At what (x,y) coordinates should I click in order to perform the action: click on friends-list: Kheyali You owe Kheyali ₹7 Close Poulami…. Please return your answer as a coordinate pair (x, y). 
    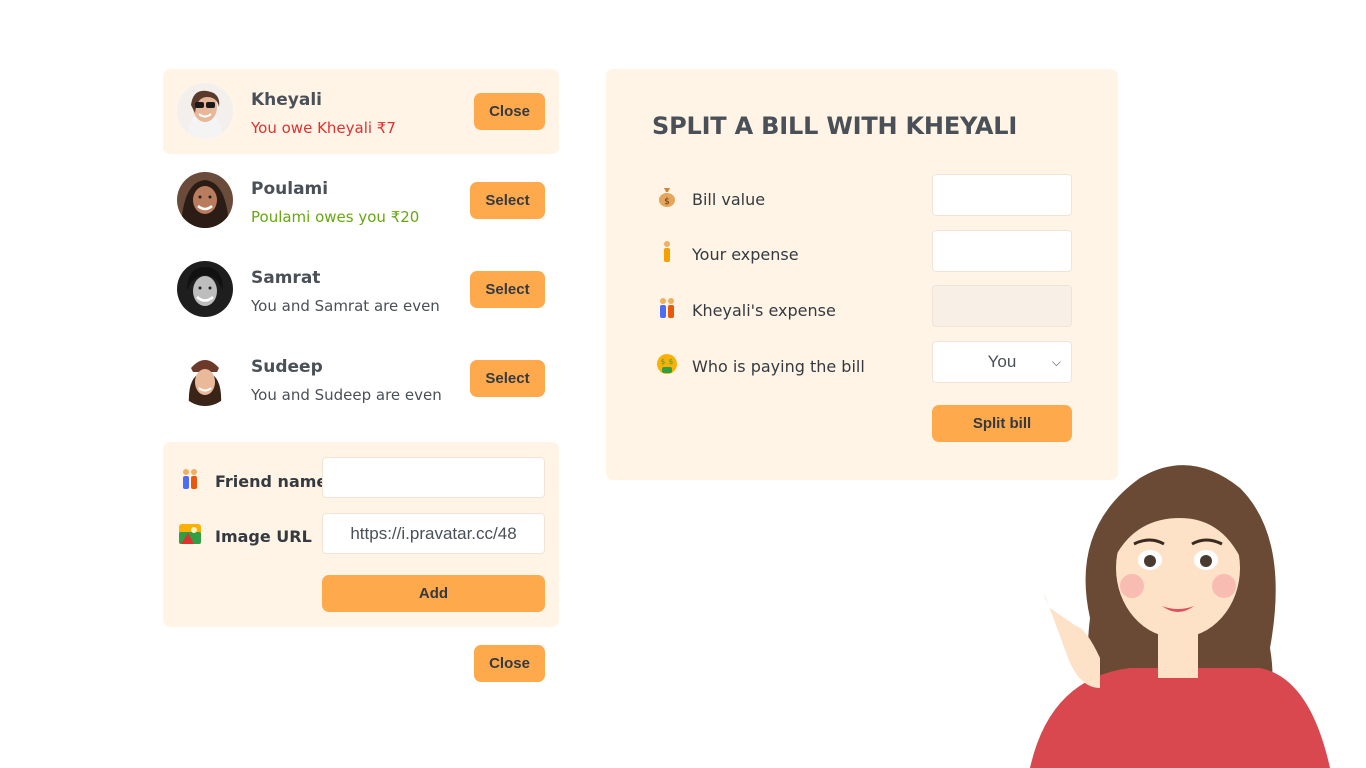
    Looking at the image, I should click on (361, 247).